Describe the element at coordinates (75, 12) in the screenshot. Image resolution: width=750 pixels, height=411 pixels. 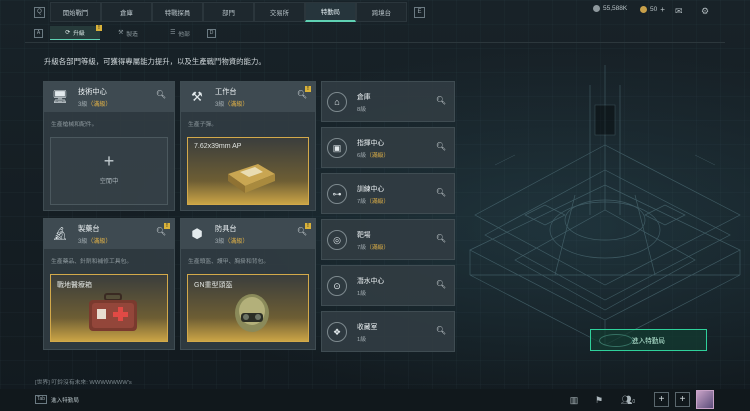
I see `tab-start-battle: 開始戰鬥` at that location.